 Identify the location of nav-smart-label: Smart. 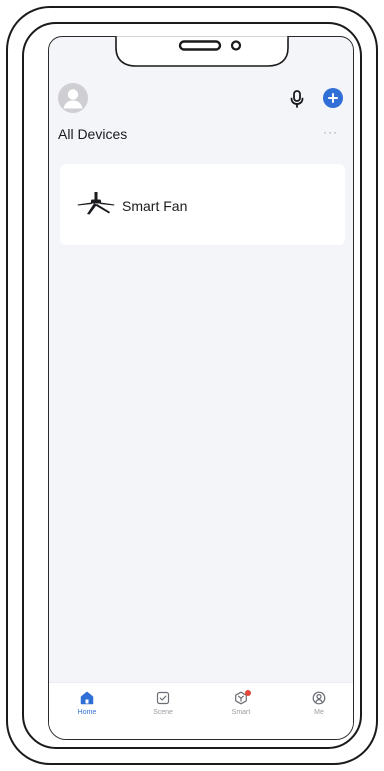
(241, 712).